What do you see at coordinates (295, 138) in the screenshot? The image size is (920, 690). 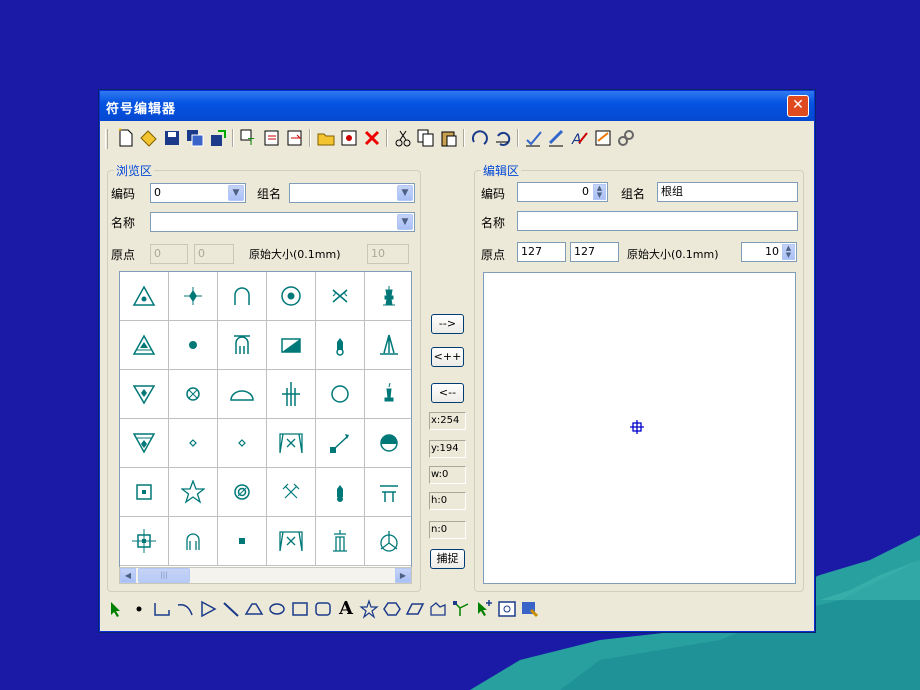 I see `batch-import-icon` at bounding box center [295, 138].